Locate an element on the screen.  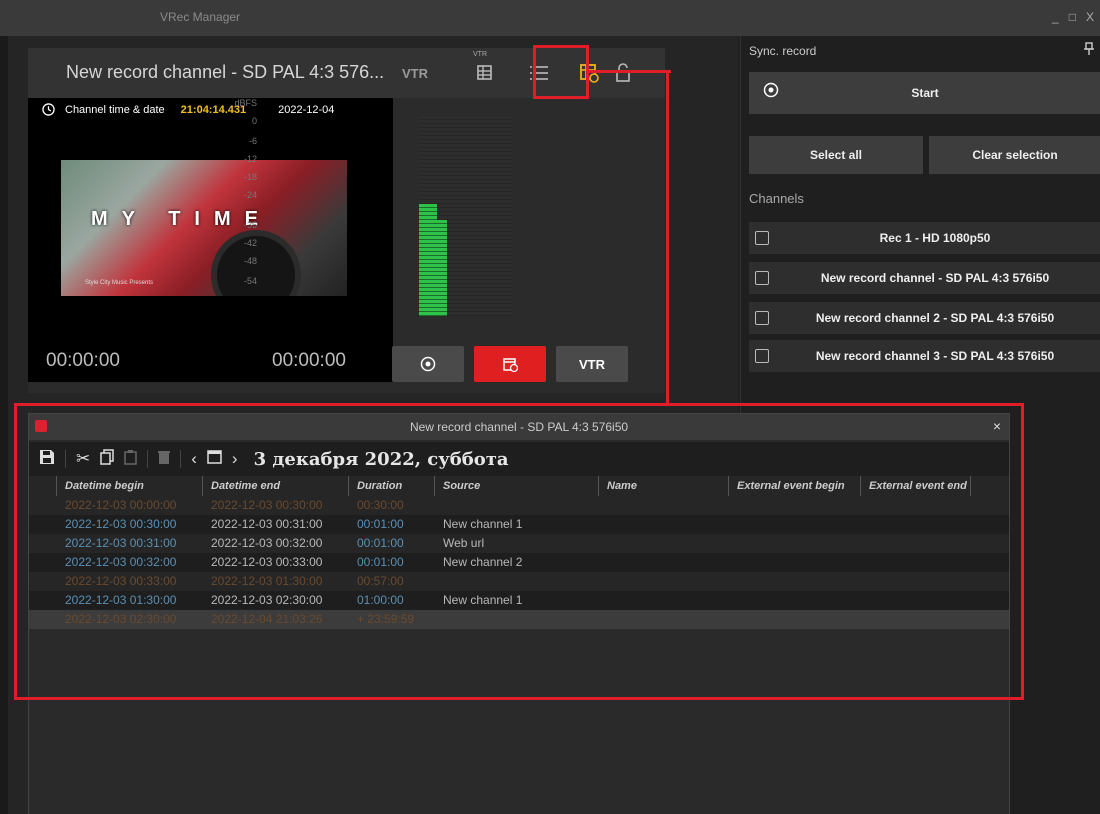
audio-meter is located at coordinates (484, 216).